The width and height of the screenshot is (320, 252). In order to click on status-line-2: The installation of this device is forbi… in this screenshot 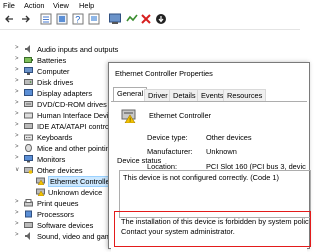, I will do `click(215, 221)`.